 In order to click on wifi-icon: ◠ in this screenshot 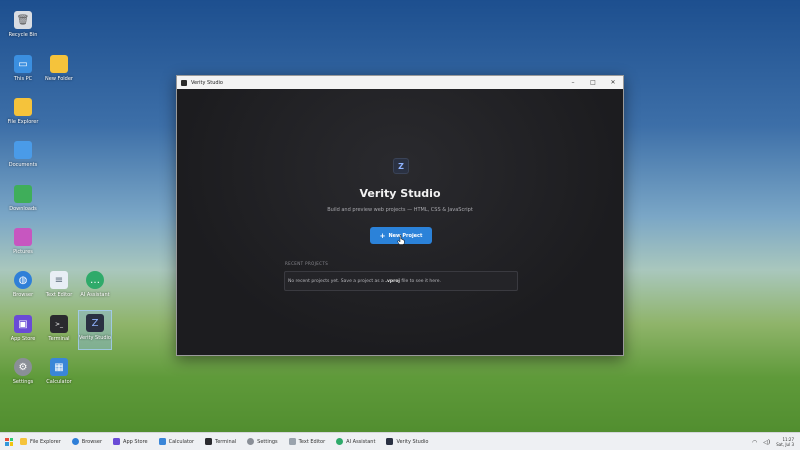, I will do `click(754, 442)`.